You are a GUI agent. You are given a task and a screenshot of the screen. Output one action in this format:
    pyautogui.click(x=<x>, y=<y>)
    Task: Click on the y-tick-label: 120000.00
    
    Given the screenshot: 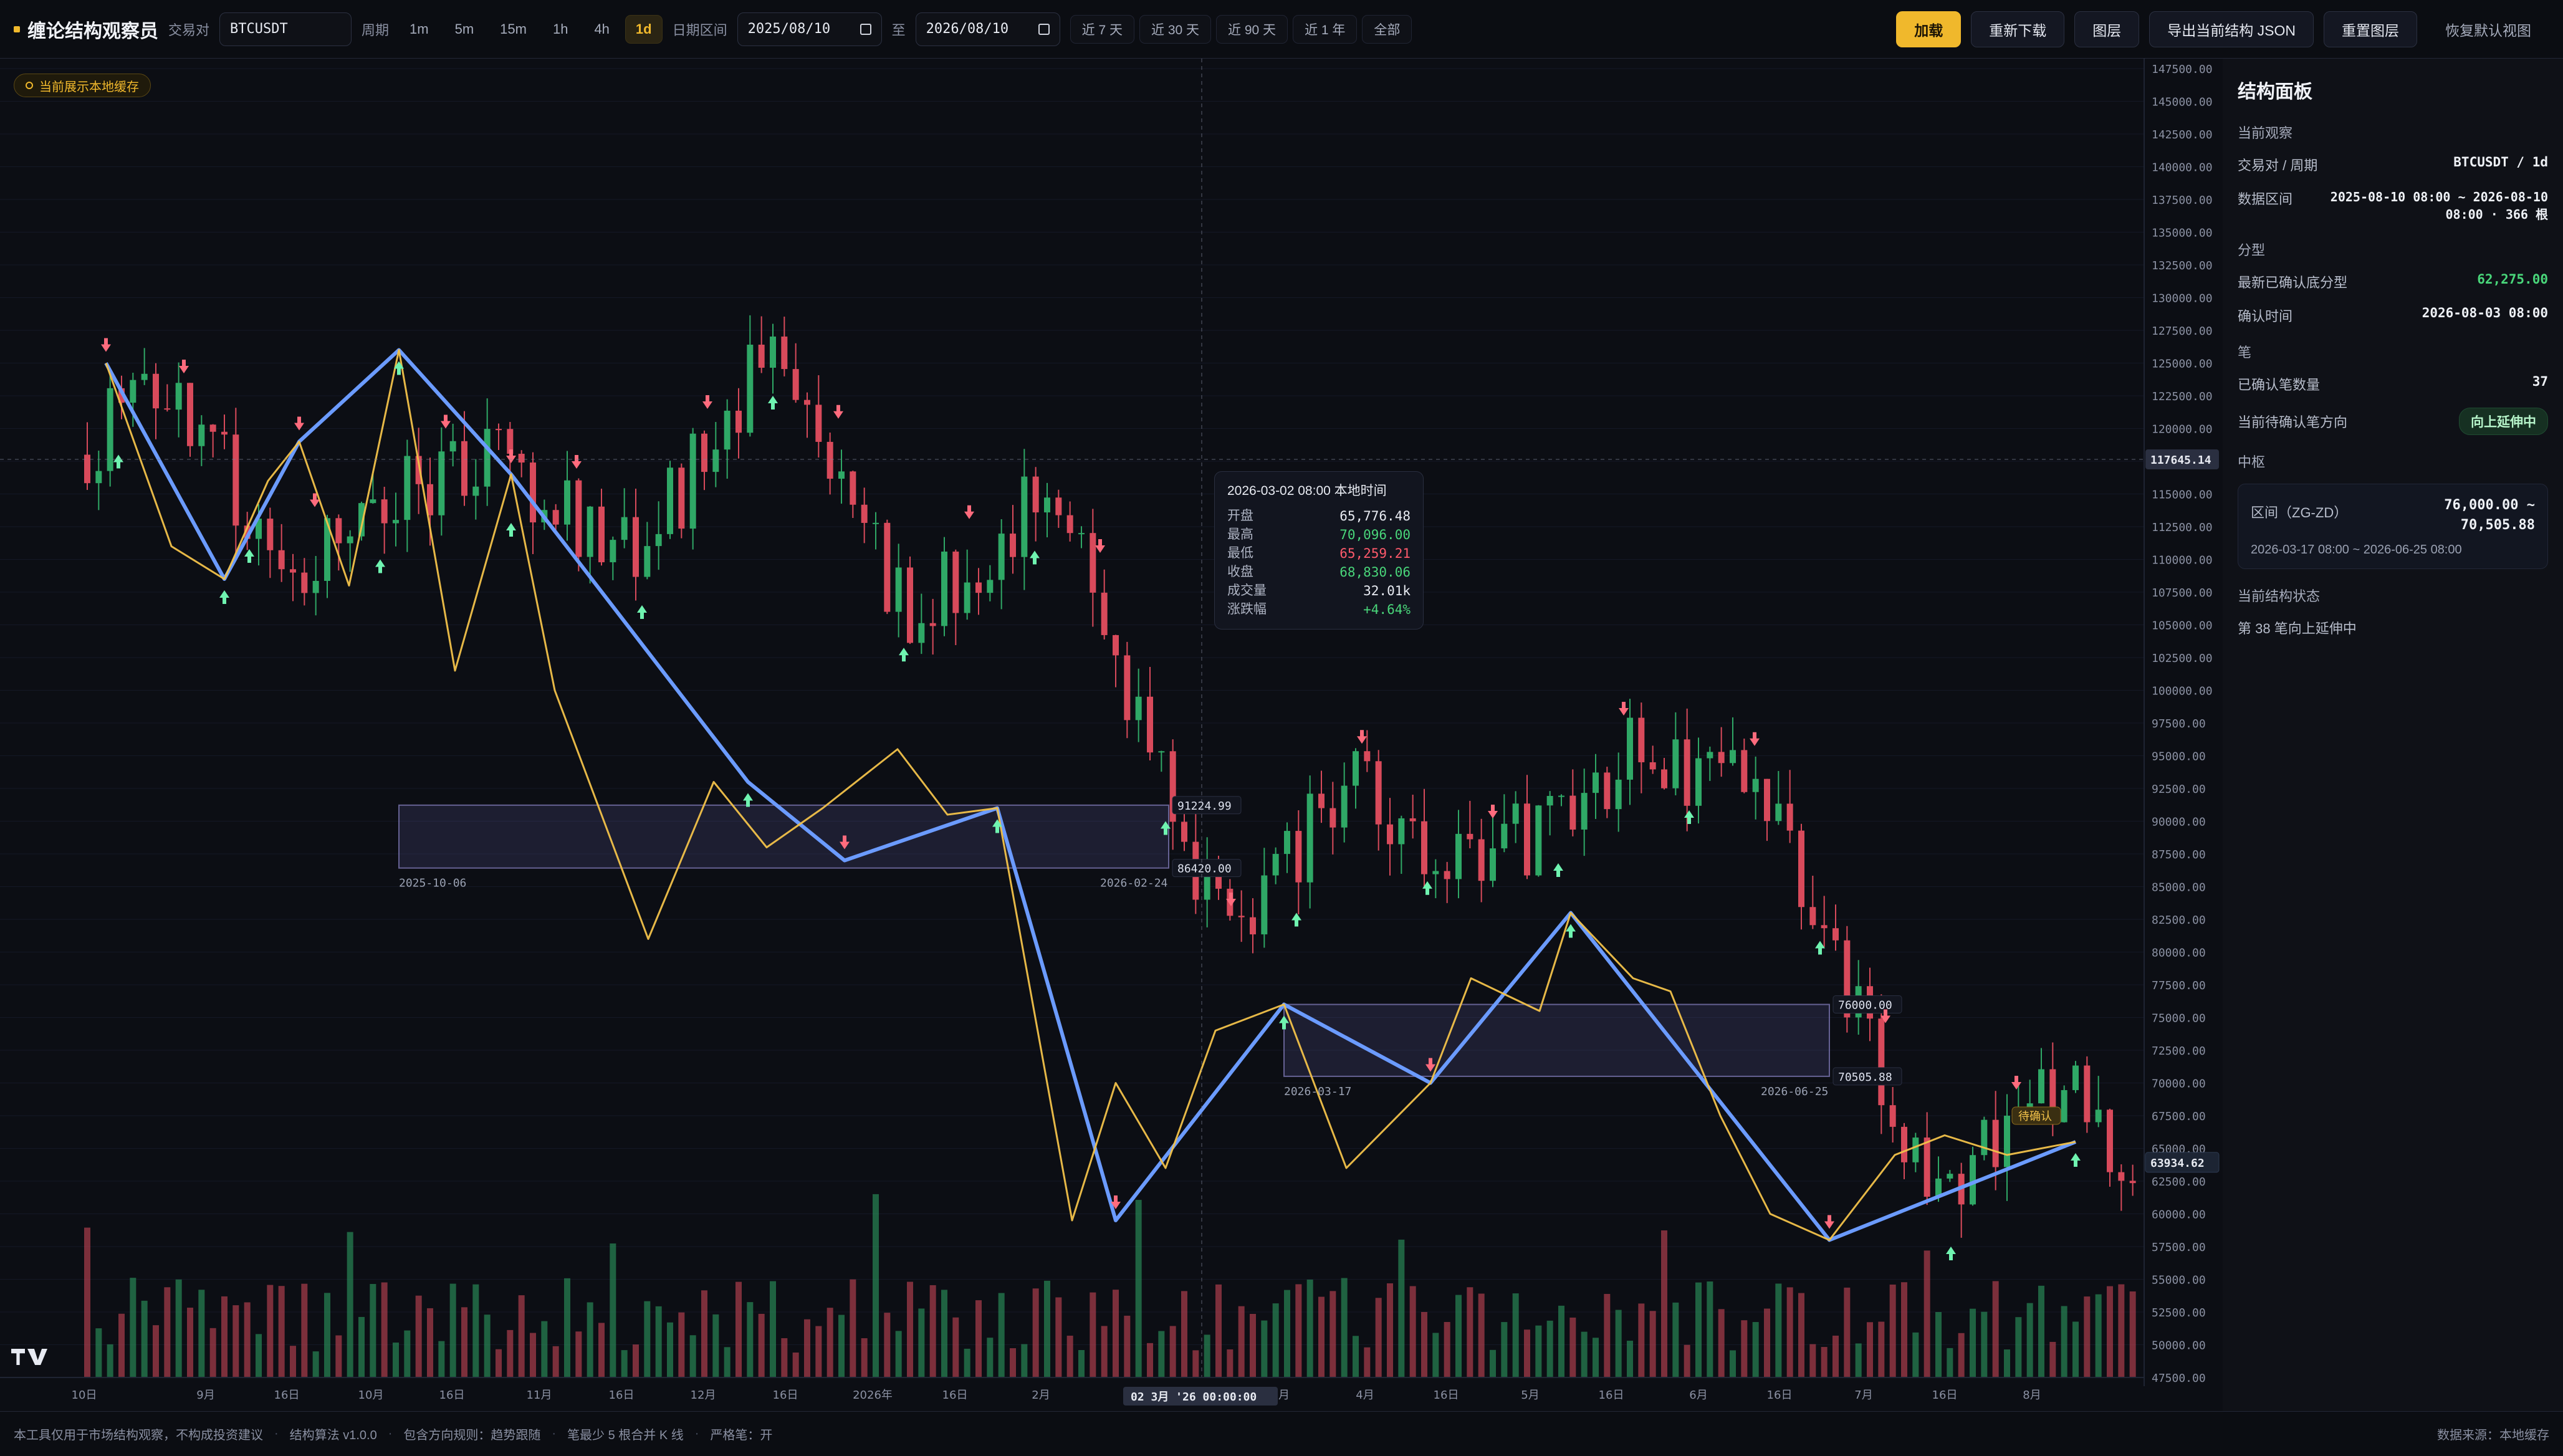 What is the action you would take?
    pyautogui.click(x=2182, y=430)
    